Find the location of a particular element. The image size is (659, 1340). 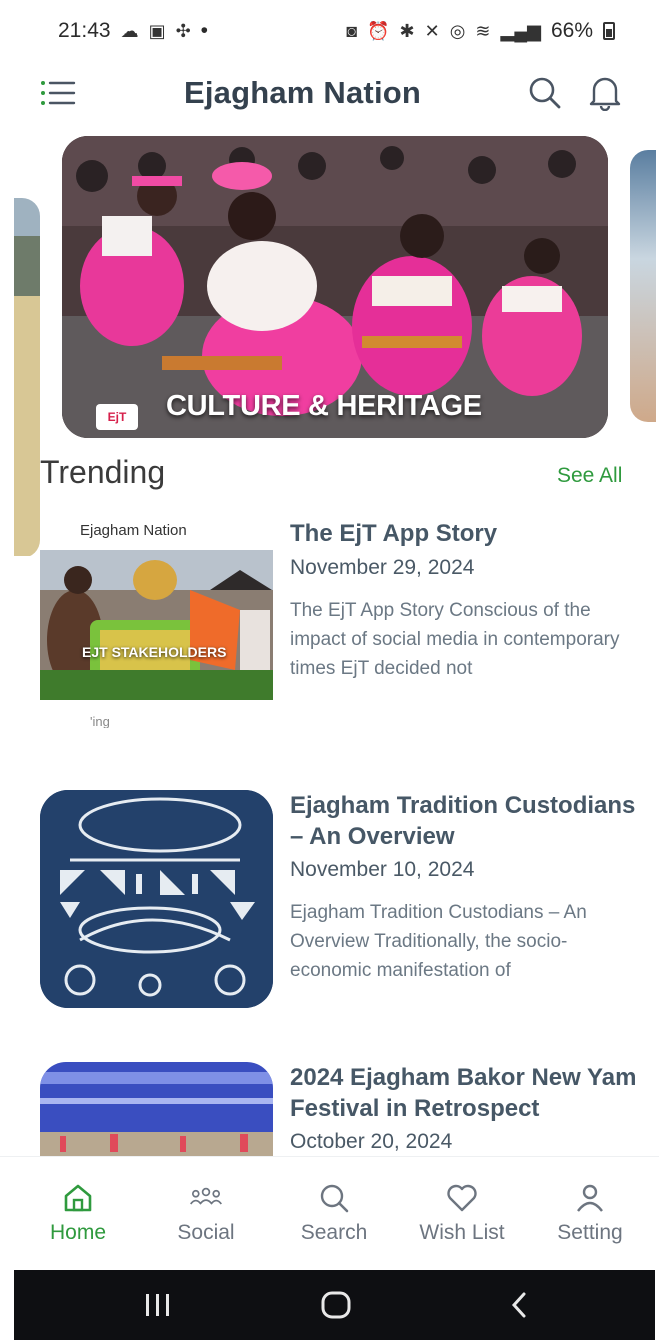

thumbnail-subtext: 'ing is located at coordinates (100, 721).